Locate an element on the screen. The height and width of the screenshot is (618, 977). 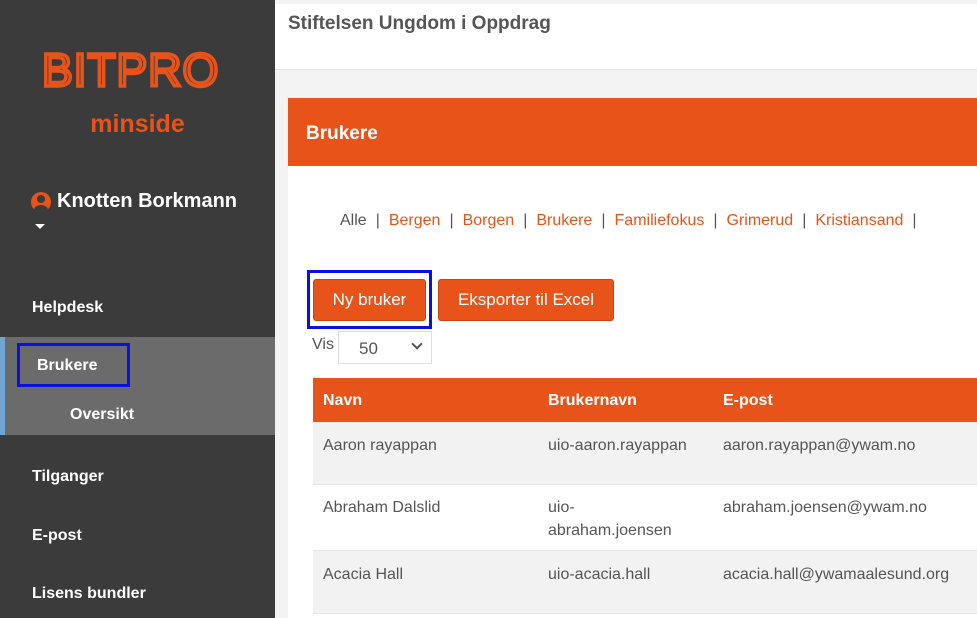
cell-username: uio-acacia.hall is located at coordinates (599, 574).